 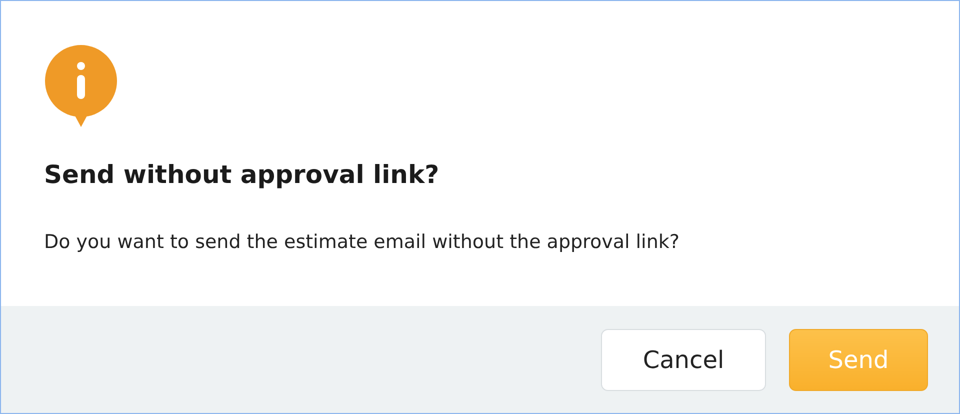 I want to click on dialog-message: Do you want to send the estimate email without the approval link?, so click(x=362, y=242).